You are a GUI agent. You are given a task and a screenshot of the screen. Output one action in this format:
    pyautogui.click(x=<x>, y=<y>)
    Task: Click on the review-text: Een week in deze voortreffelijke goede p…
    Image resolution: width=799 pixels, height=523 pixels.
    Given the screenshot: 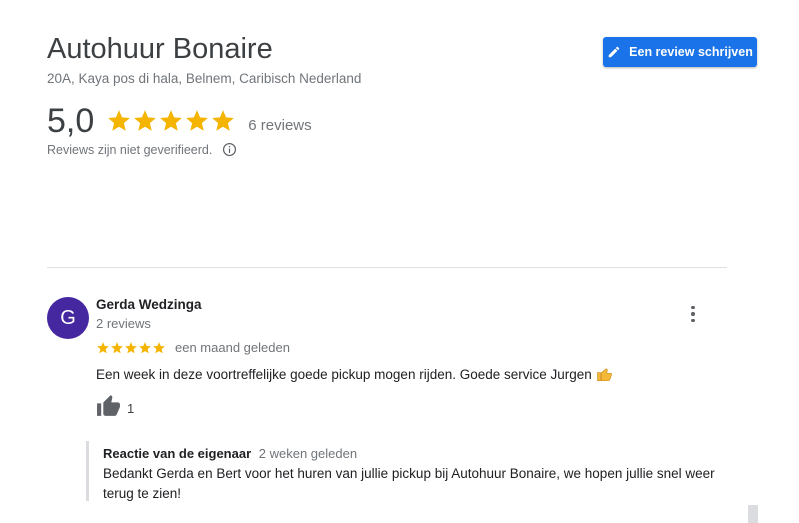 What is the action you would take?
    pyautogui.click(x=344, y=374)
    